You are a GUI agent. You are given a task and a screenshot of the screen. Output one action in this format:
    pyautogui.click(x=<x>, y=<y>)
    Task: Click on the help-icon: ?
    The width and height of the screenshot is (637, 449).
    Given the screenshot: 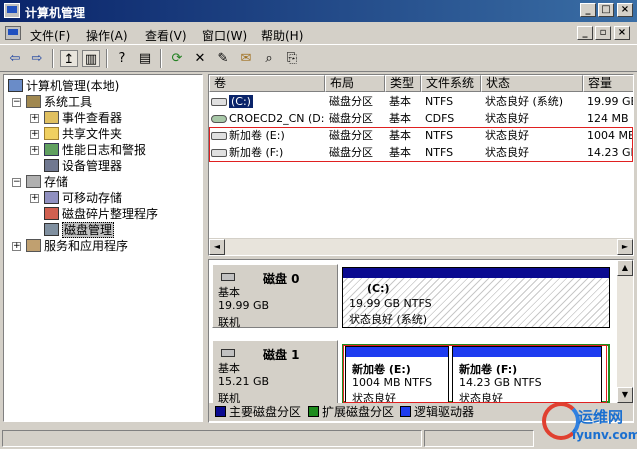 What is the action you would take?
    pyautogui.click(x=122, y=58)
    